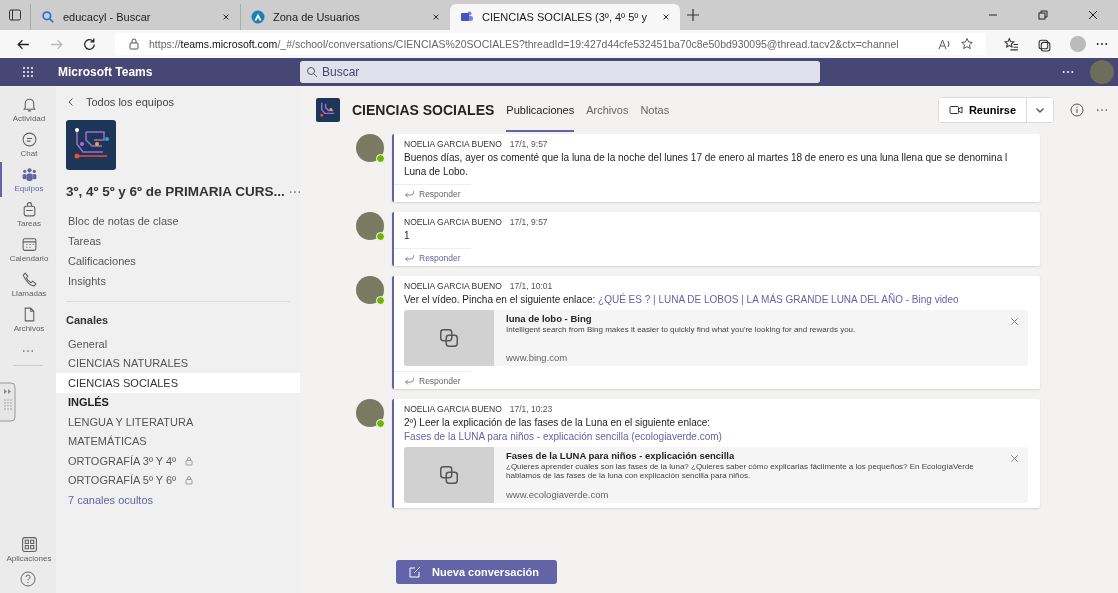 Image resolution: width=1118 pixels, height=593 pixels. I want to click on plus-icon, so click(693, 15).